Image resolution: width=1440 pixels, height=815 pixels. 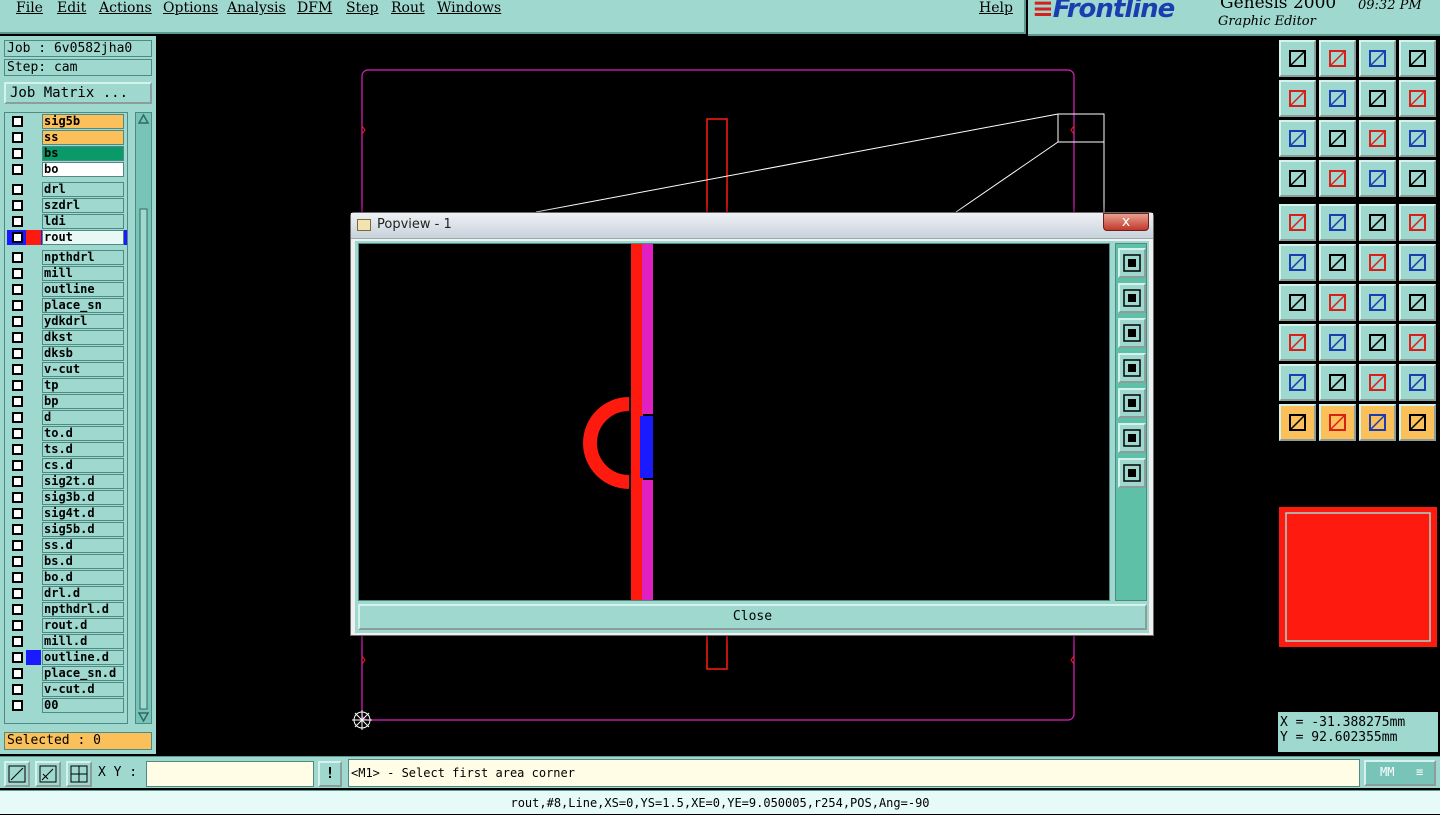 I want to click on add-point-button, so click(x=1417, y=262).